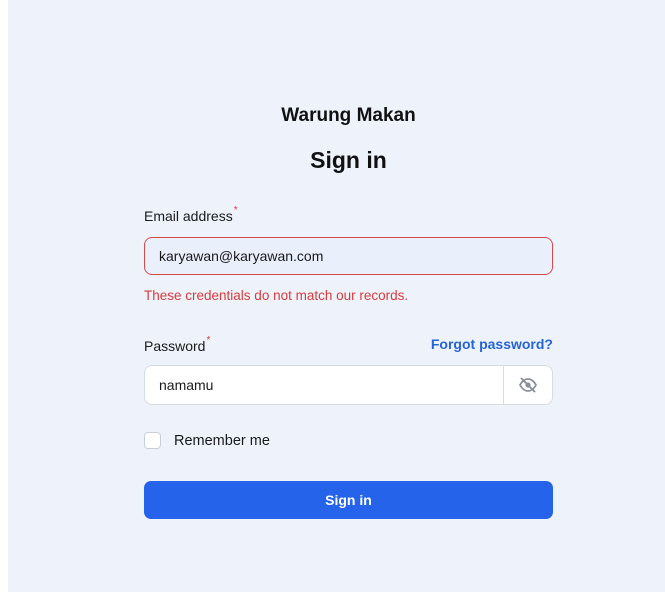 This screenshot has height=592, width=665. What do you see at coordinates (152, 440) in the screenshot?
I see `remember-me-checkbox` at bounding box center [152, 440].